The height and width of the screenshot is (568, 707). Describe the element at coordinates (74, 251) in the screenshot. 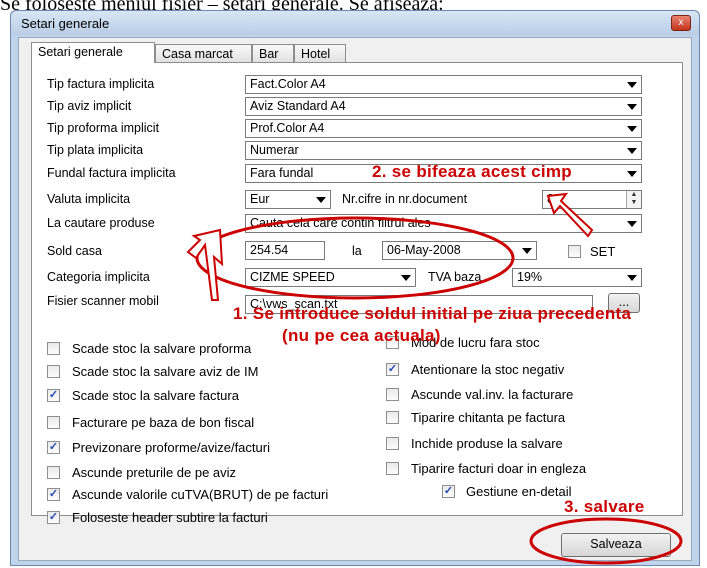

I see `sold-label: Sold casa` at that location.